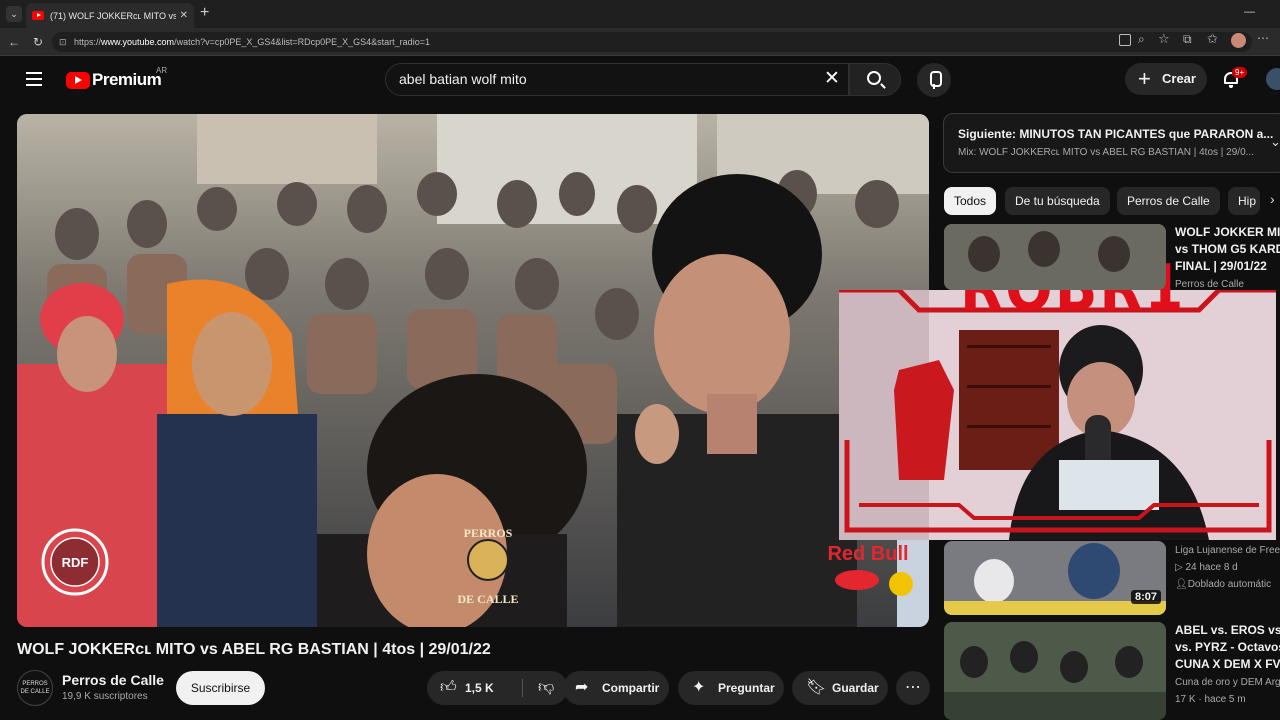 The width and height of the screenshot is (1280, 720). I want to click on redbull-watermark: Red Bull, so click(867, 554).